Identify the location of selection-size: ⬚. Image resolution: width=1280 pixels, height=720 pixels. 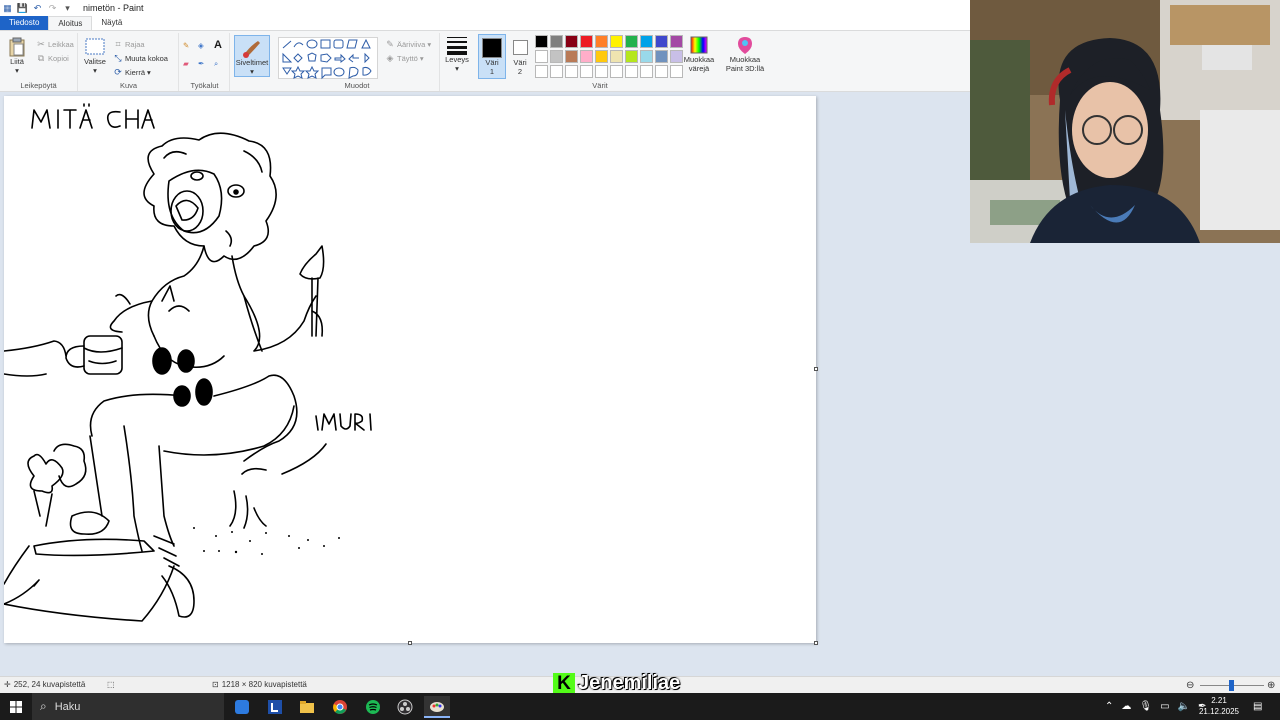
(111, 684).